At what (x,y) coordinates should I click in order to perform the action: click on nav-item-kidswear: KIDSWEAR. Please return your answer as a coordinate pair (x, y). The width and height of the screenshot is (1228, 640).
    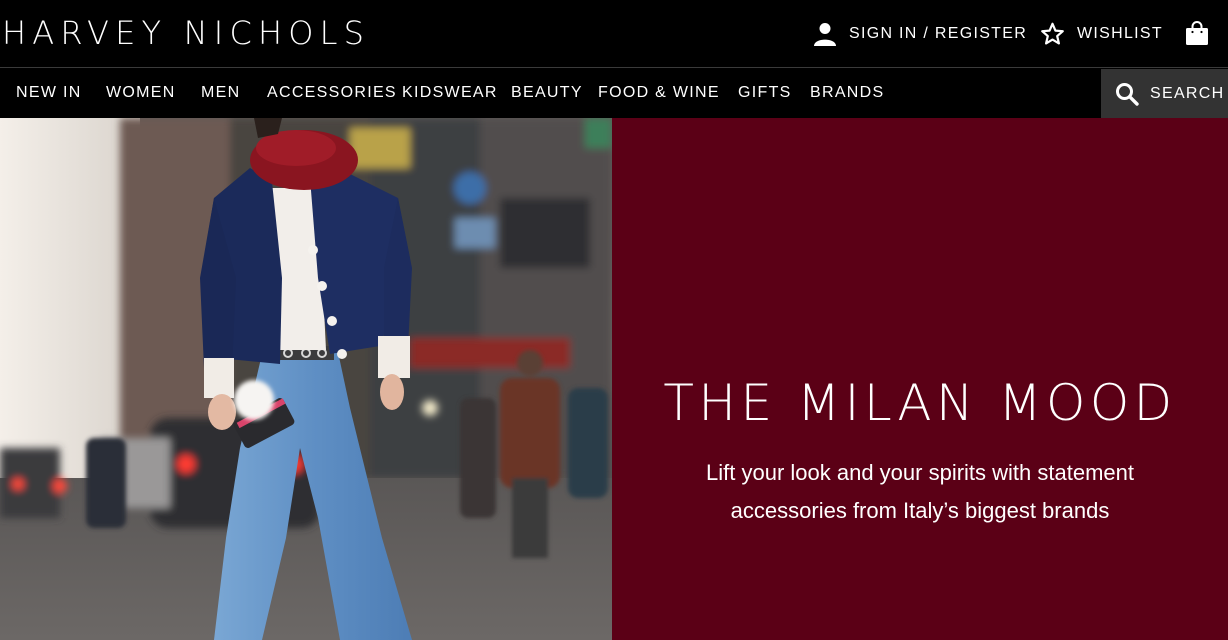
    Looking at the image, I should click on (450, 93).